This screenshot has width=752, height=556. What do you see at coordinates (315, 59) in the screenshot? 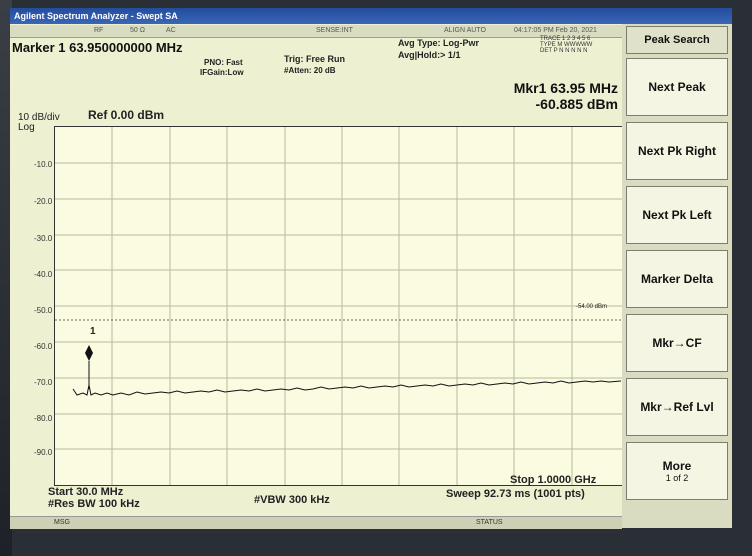
I see `trig-setting: Trig: Free Run` at bounding box center [315, 59].